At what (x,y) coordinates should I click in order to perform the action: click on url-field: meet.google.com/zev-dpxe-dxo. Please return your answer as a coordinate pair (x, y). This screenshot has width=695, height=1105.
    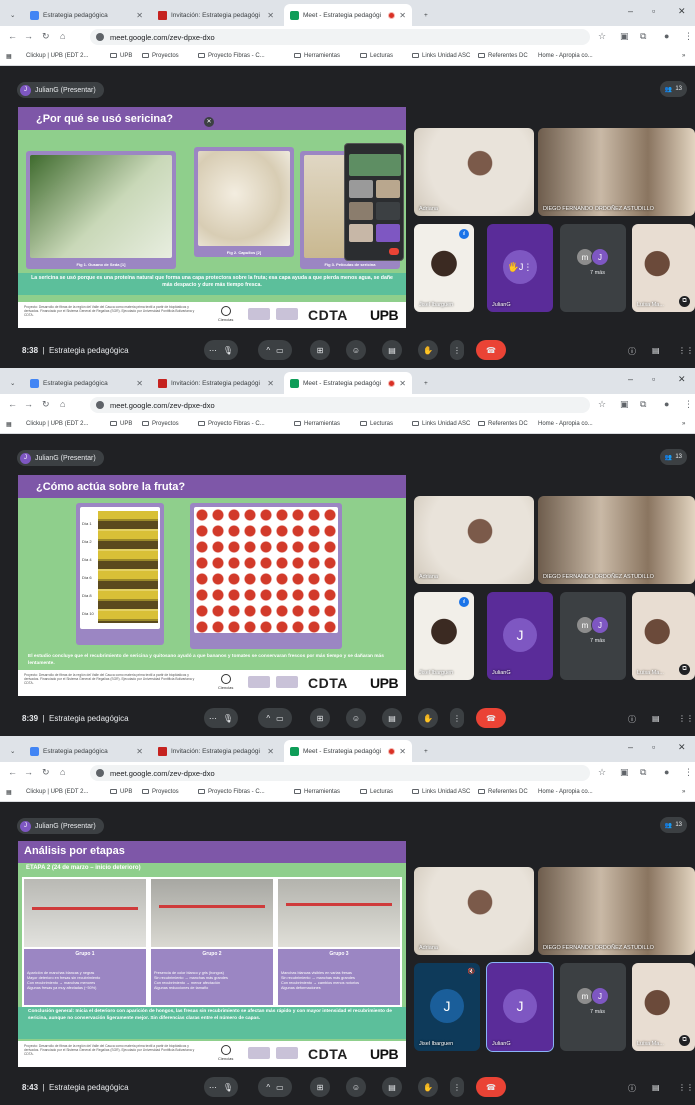
    Looking at the image, I should click on (340, 405).